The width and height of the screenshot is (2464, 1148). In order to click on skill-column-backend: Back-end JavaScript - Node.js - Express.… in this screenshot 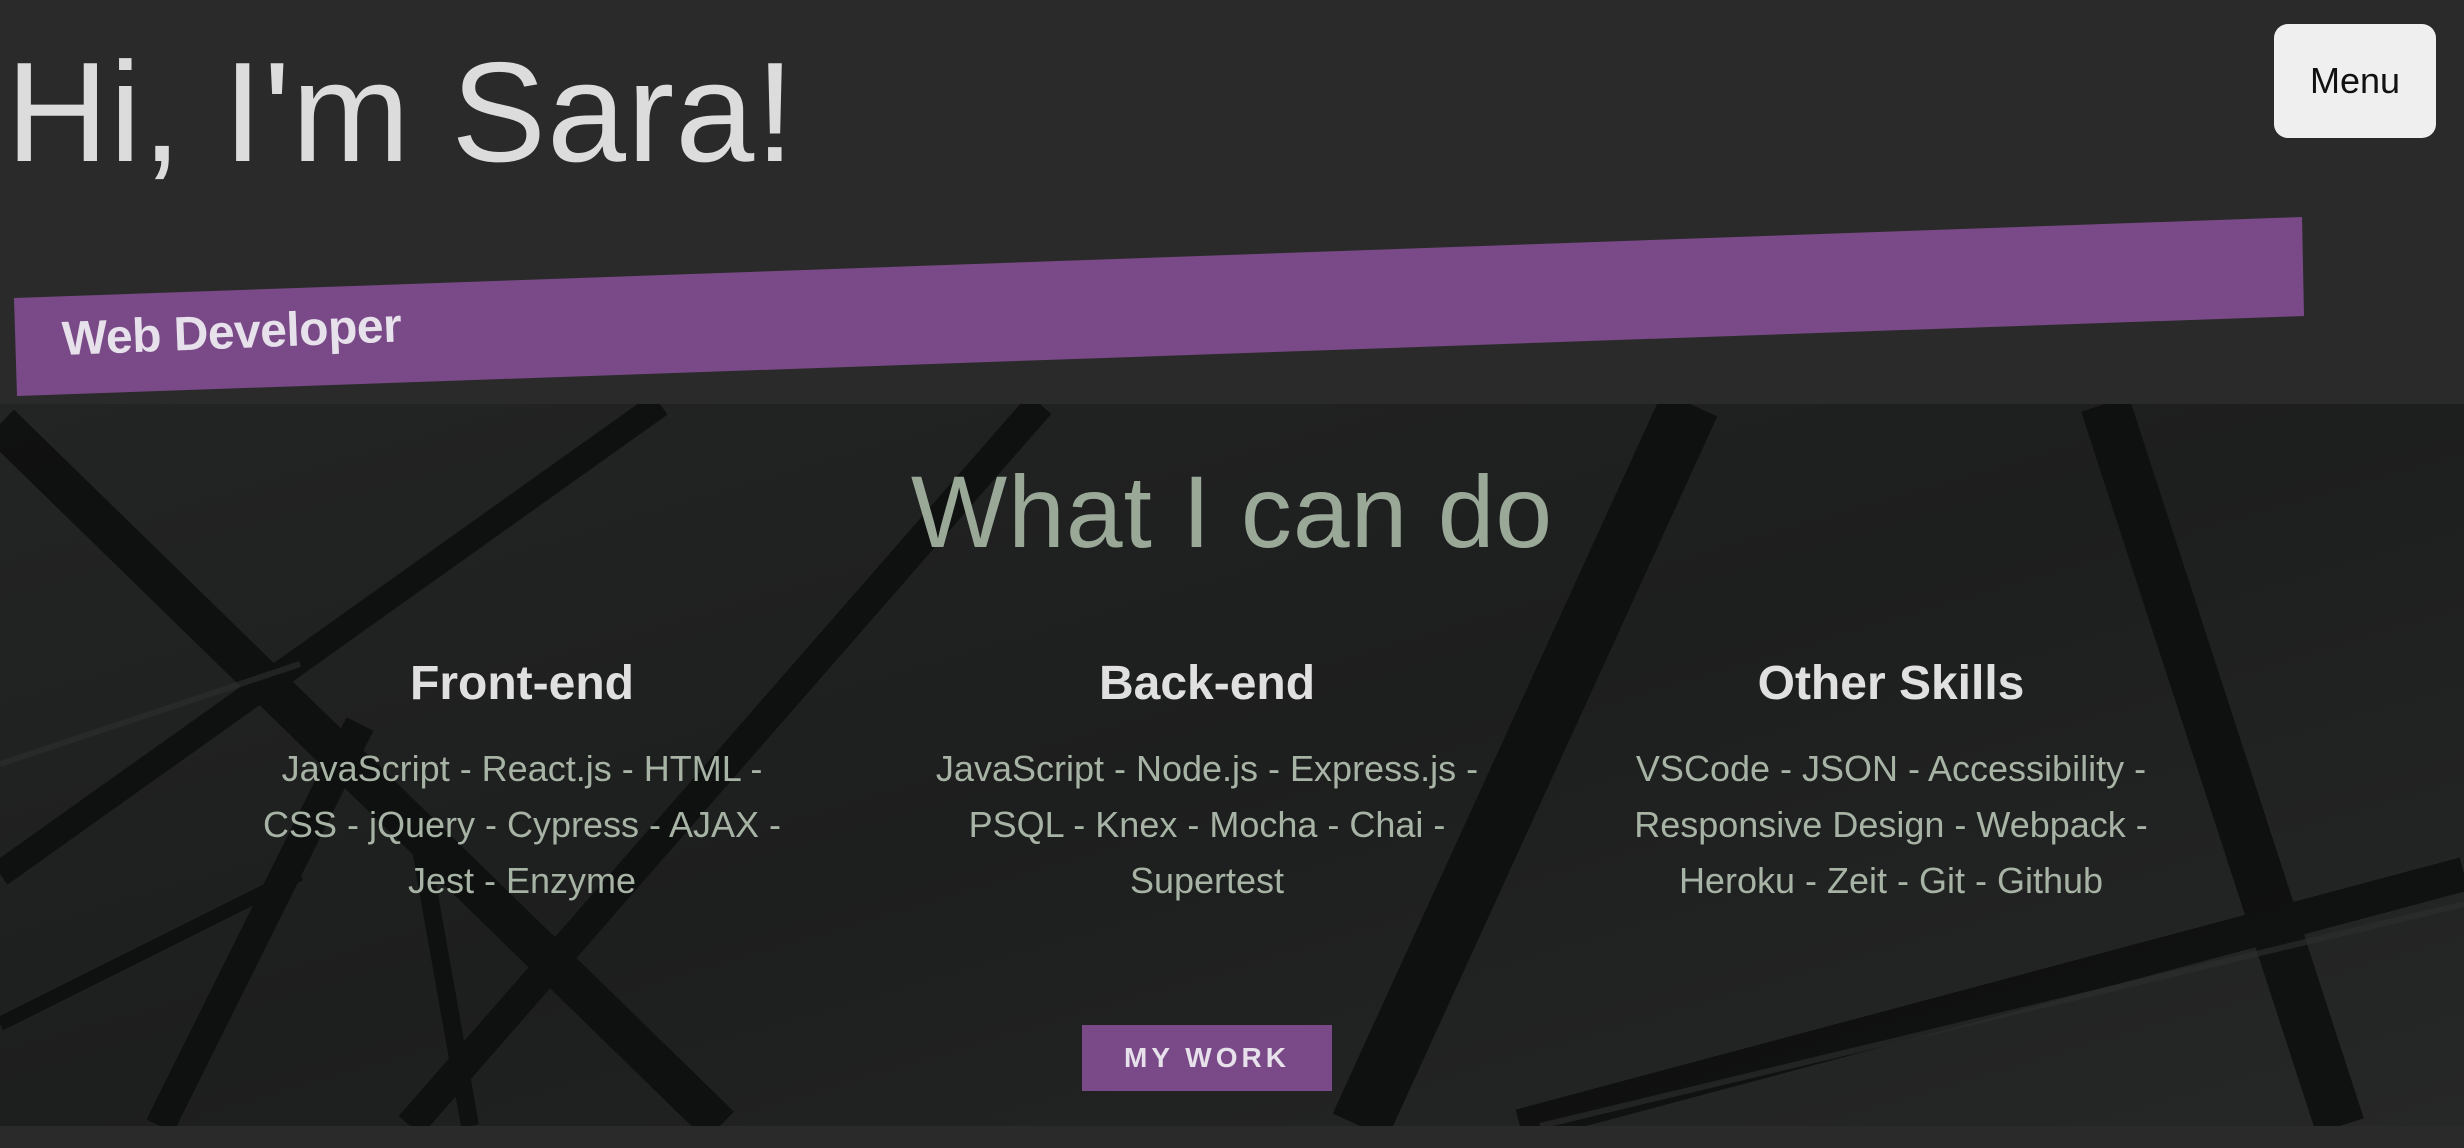, I will do `click(1207, 782)`.